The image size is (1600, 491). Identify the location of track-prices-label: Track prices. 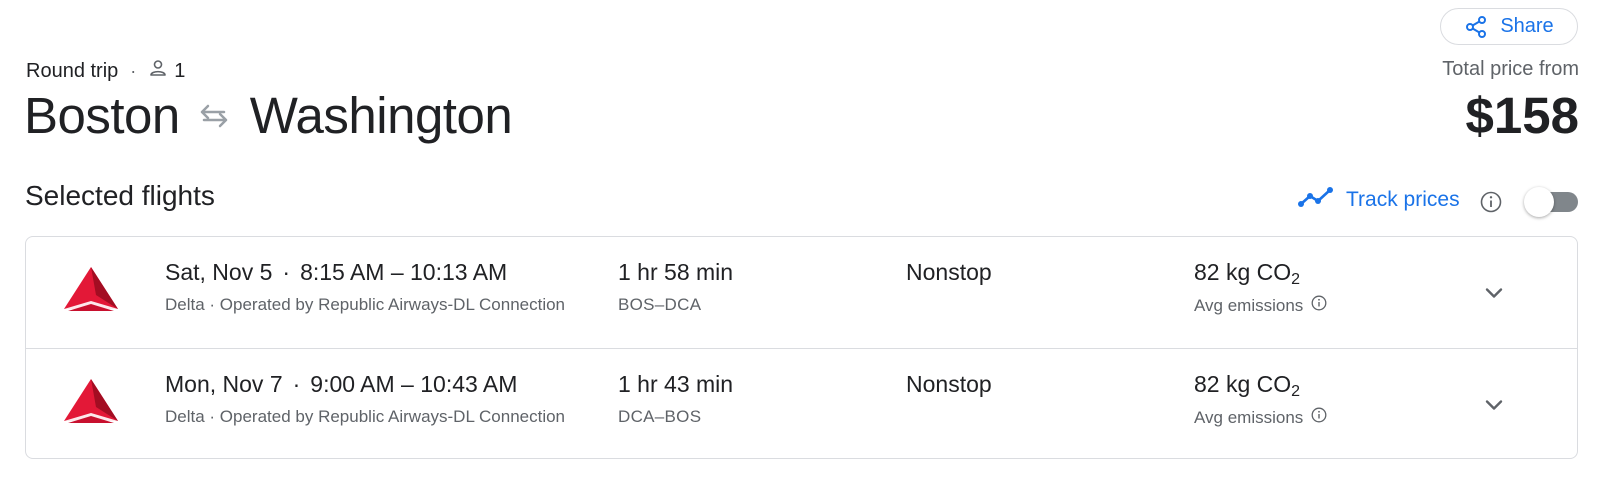
(1403, 199).